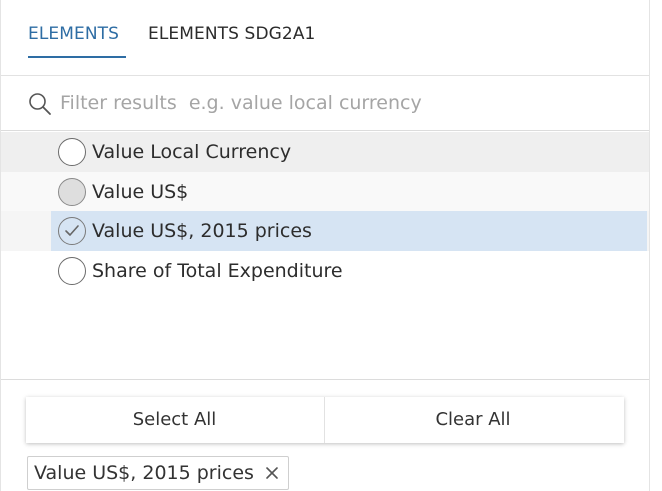  I want to click on close-icon, so click(272, 473).